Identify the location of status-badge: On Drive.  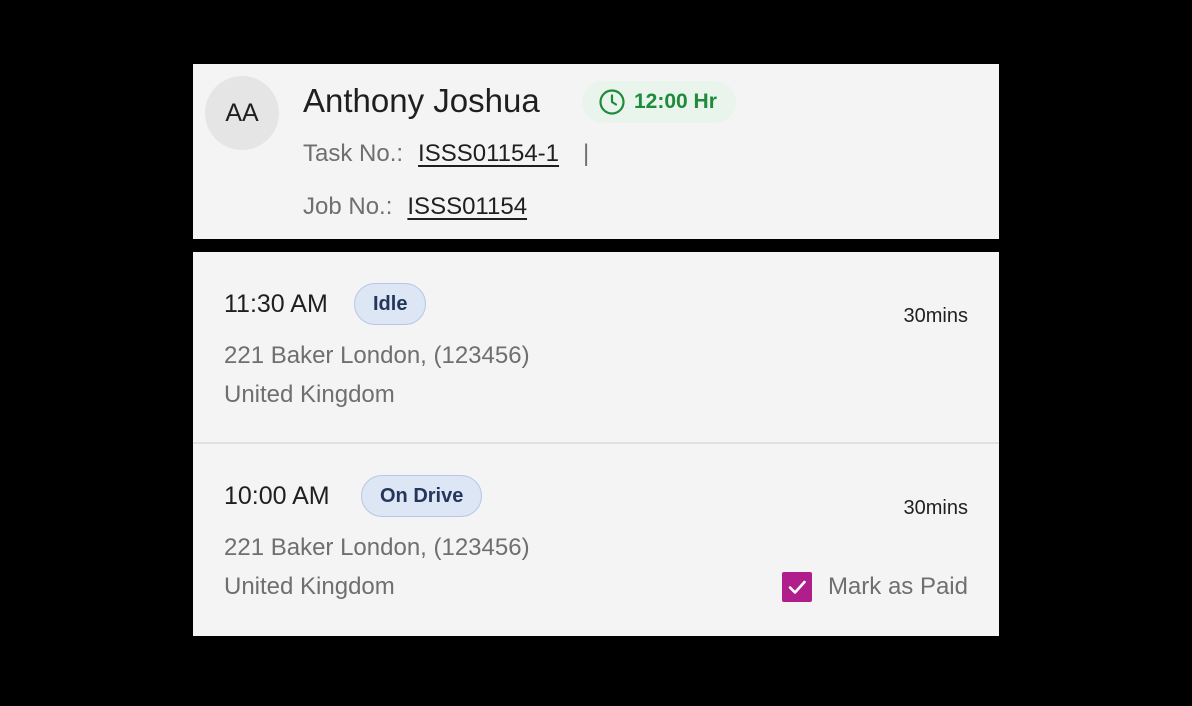
(422, 496).